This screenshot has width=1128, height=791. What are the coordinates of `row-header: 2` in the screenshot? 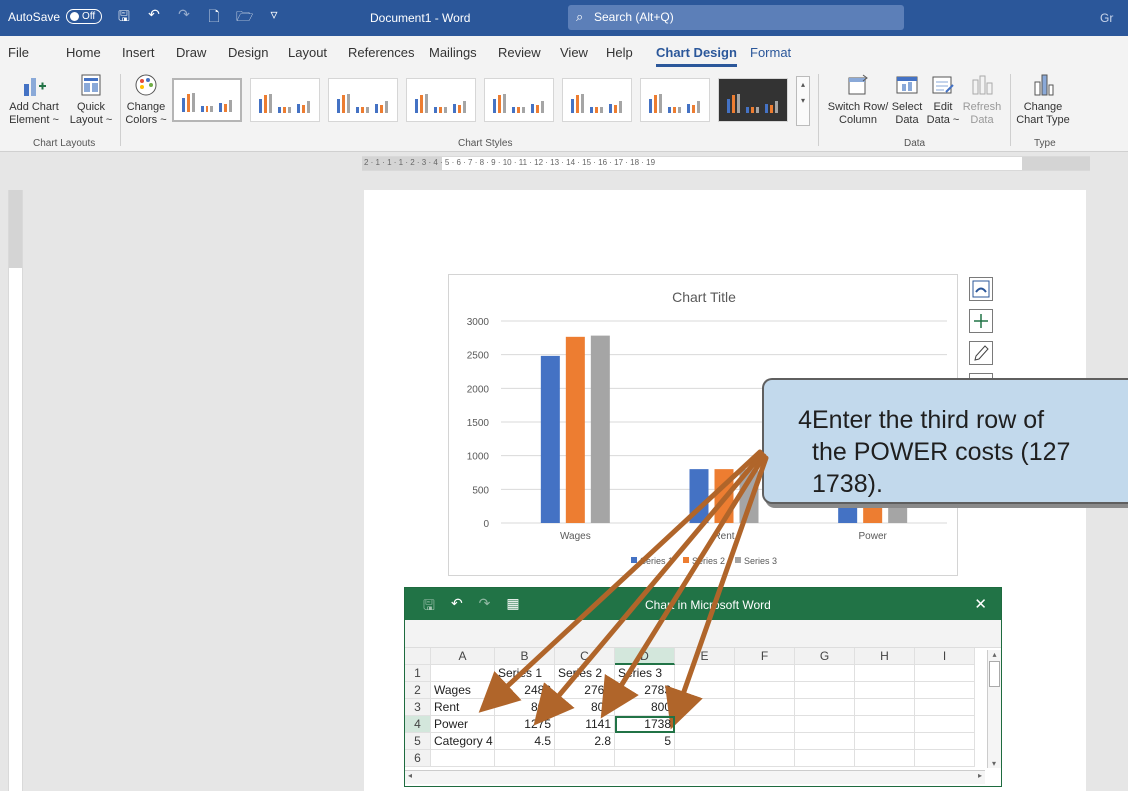 It's located at (418, 690).